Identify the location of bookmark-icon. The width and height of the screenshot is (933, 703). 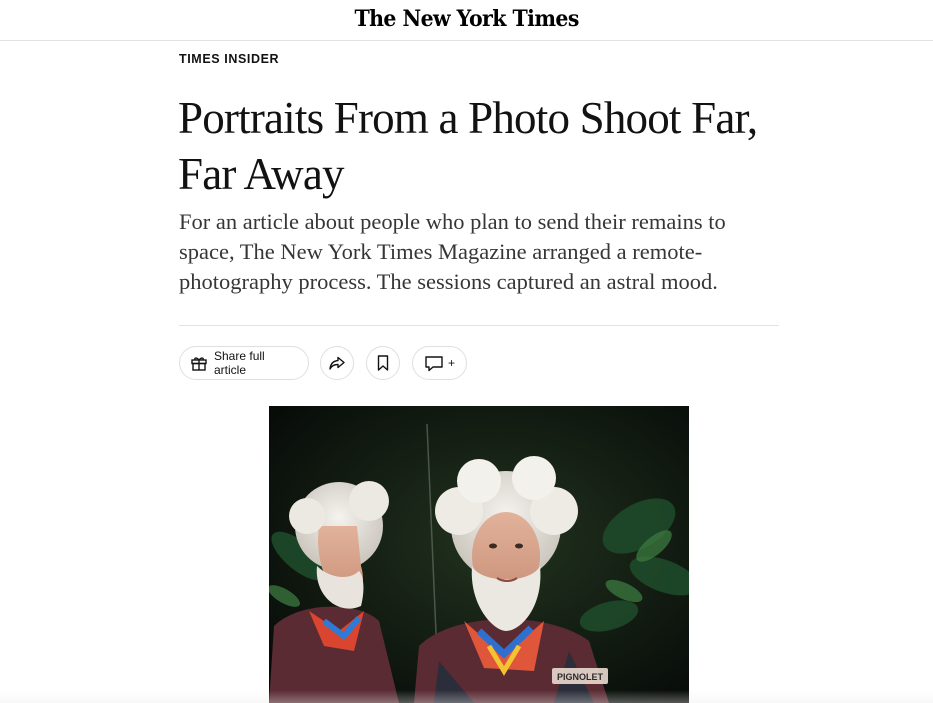
(383, 363).